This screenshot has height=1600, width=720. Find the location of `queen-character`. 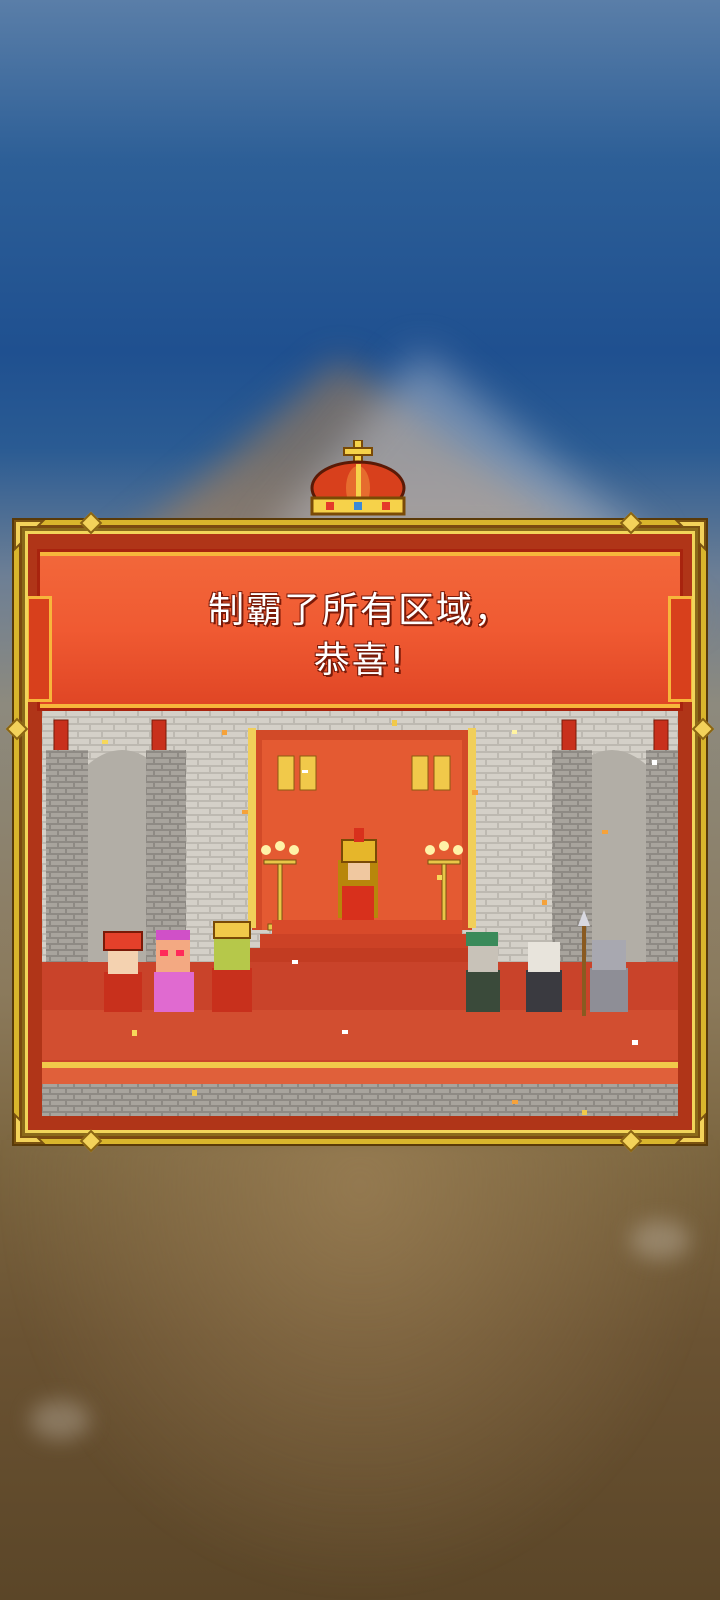

queen-character is located at coordinates (123, 971).